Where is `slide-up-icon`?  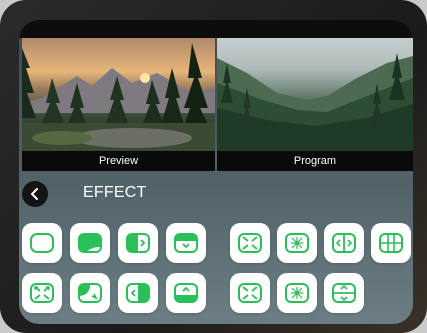 slide-up-icon is located at coordinates (186, 293).